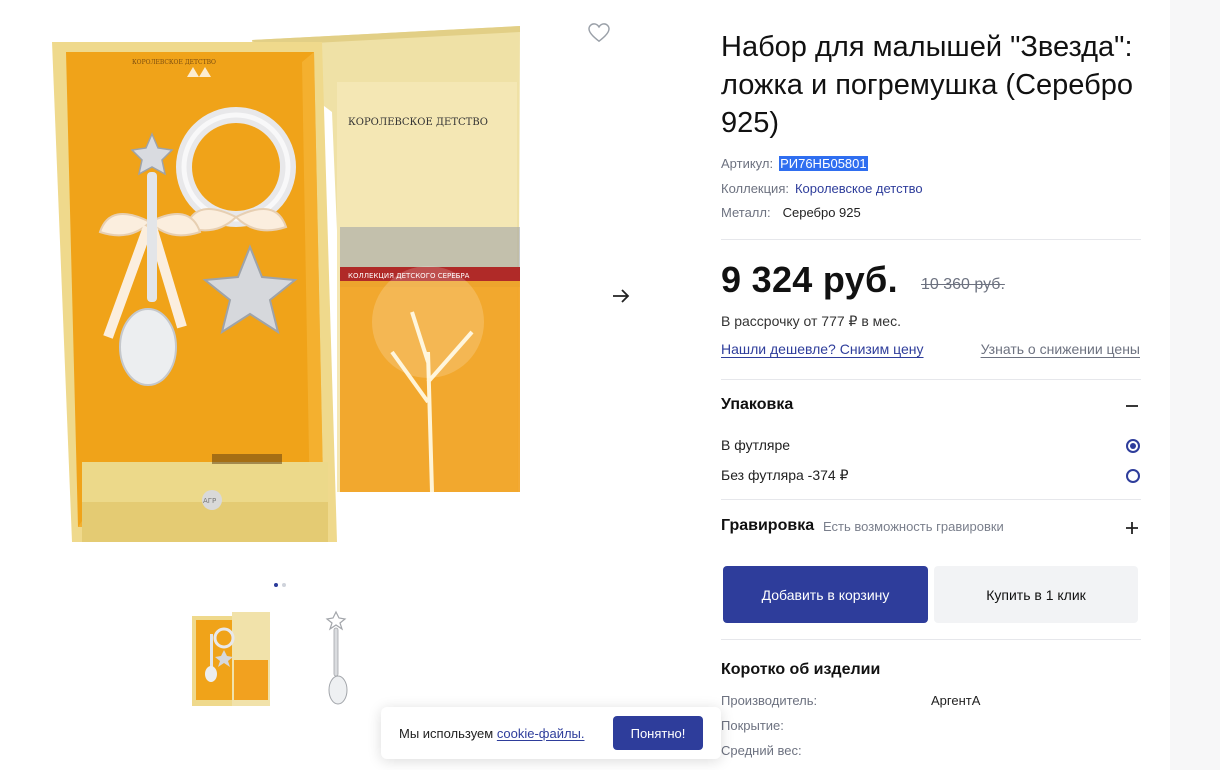  Describe the element at coordinates (1060, 349) in the screenshot. I see `price-drop-notify-link: Узнать о снижении цены` at that location.